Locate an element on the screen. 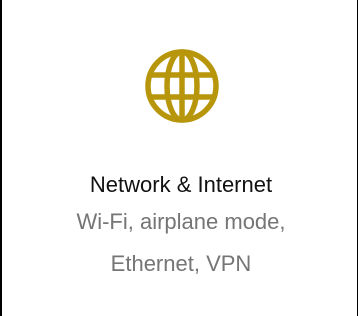 The image size is (358, 316). tile-description-line-2: Ethernet, VPN is located at coordinates (181, 263).